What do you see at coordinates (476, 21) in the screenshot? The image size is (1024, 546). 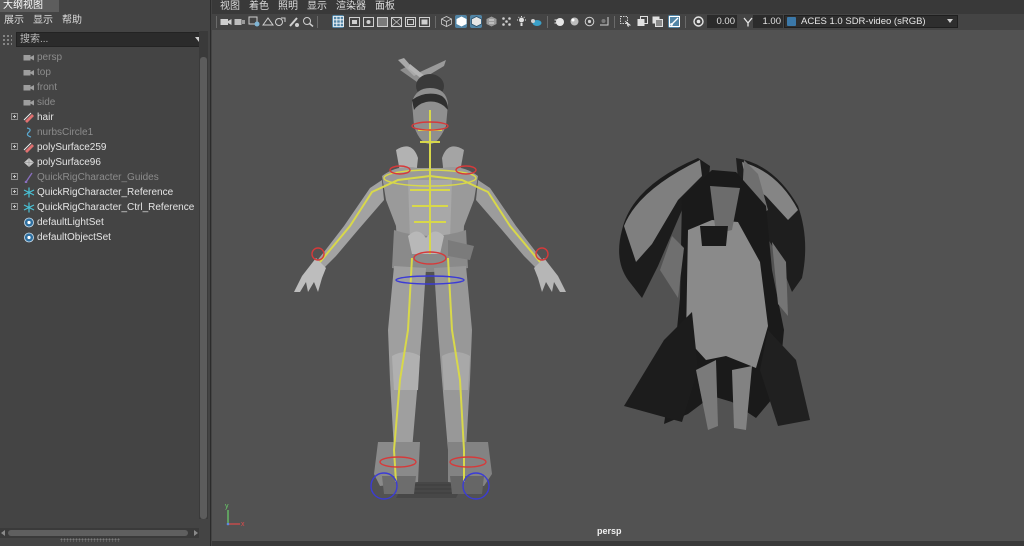 I see `wireframe-on-shaded-icon` at bounding box center [476, 21].